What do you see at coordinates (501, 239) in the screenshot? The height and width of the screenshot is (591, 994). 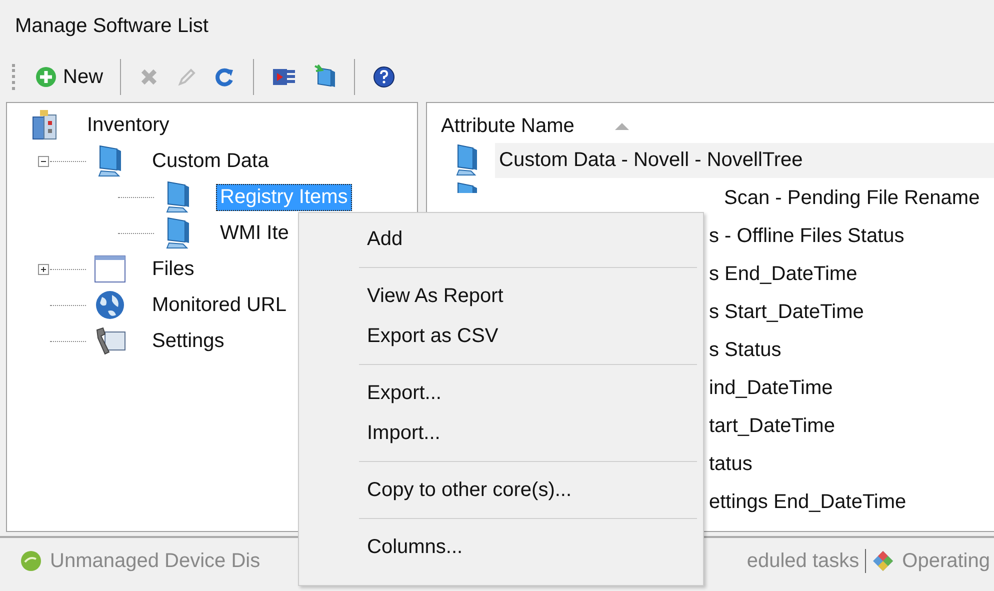 I see `menu-item: Add` at bounding box center [501, 239].